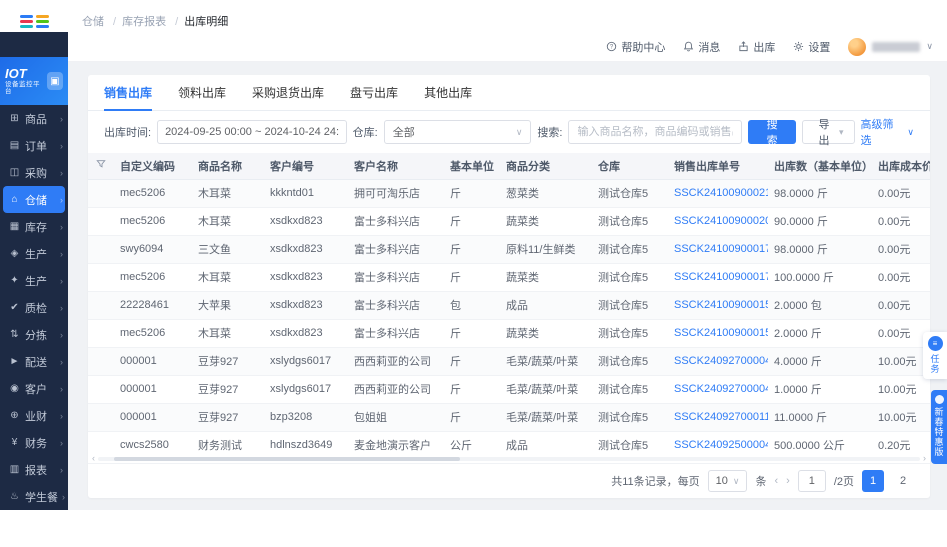 This screenshot has height=547, width=947. I want to click on advanced-filter-link: 高级筛选 ∨, so click(887, 132).